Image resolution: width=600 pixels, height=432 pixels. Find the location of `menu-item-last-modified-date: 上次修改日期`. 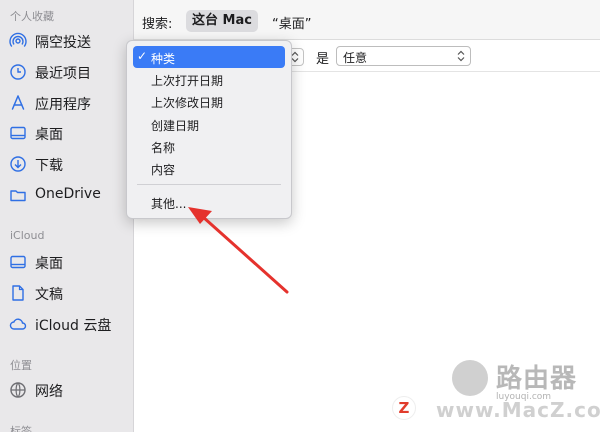

menu-item-last-modified-date: 上次修改日期 is located at coordinates (209, 101).